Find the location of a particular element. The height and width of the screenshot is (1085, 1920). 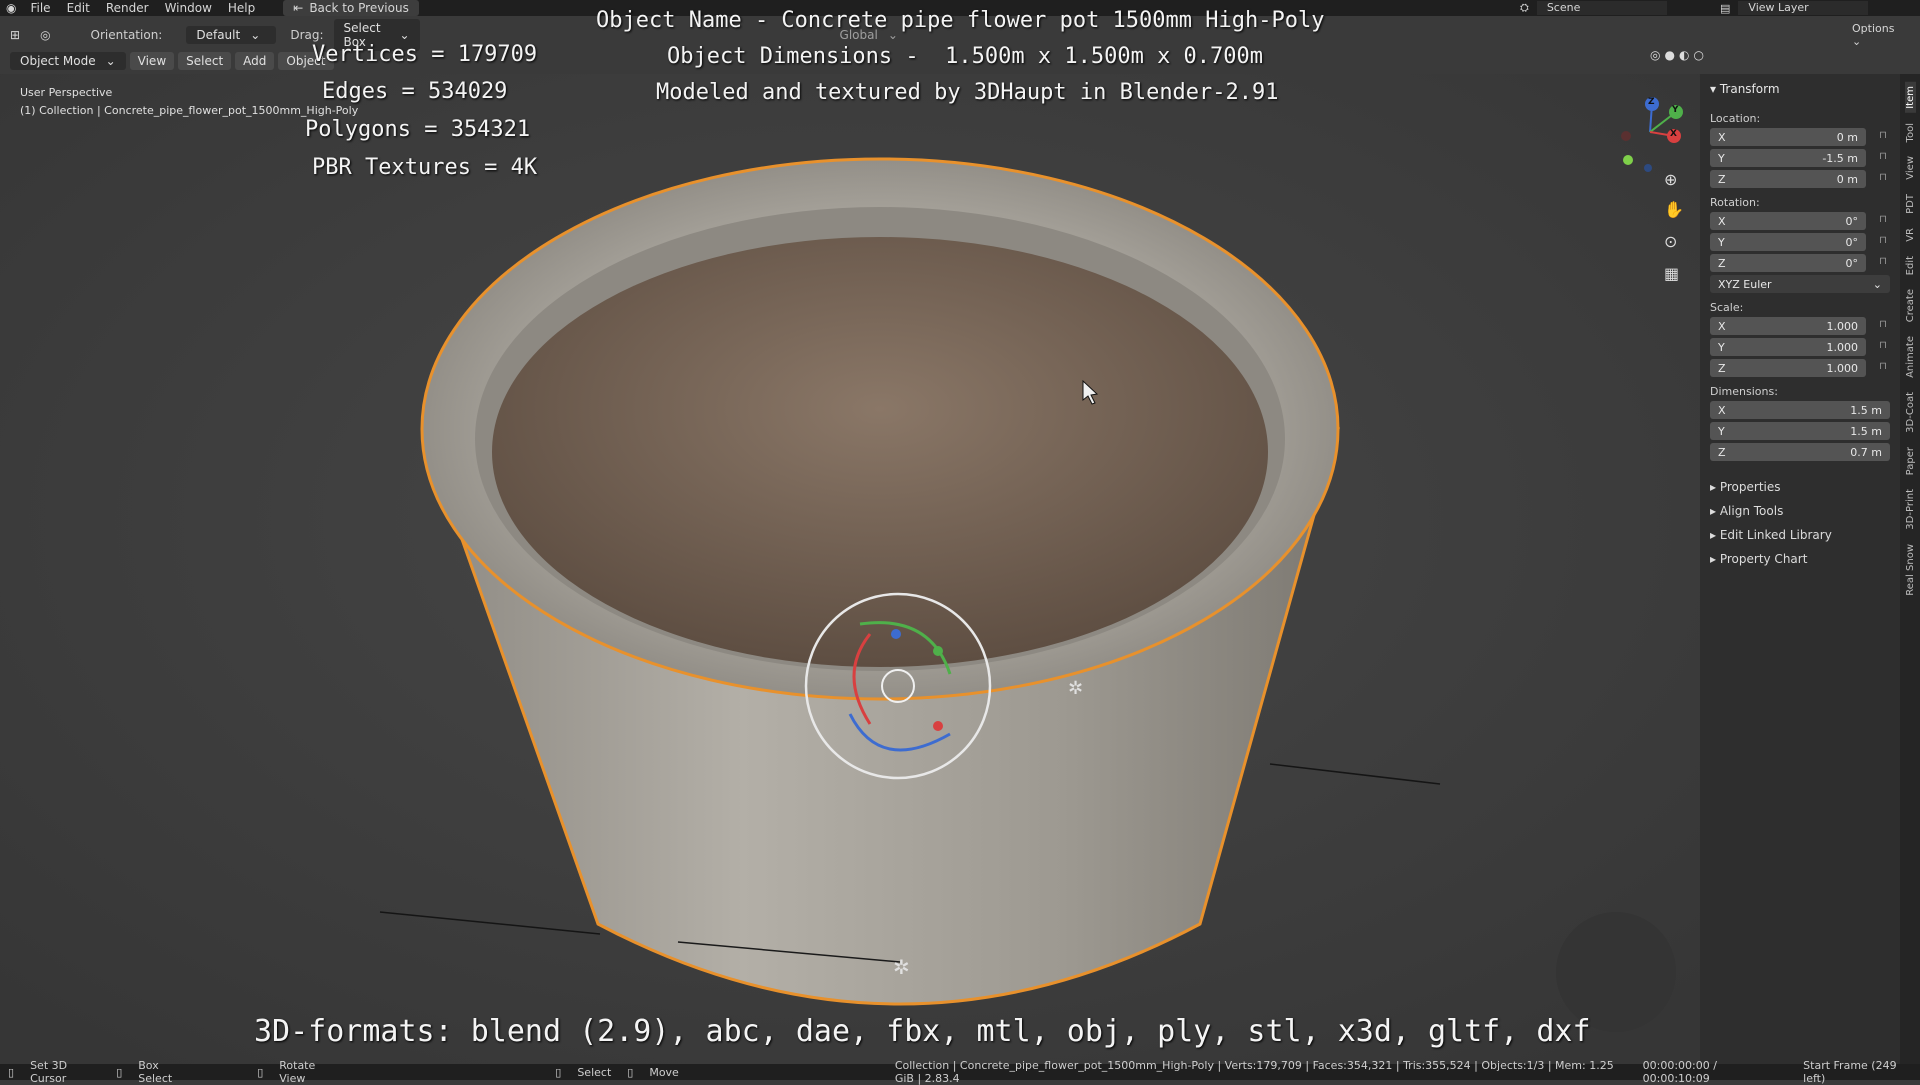

menu-file: File is located at coordinates (40, 8).